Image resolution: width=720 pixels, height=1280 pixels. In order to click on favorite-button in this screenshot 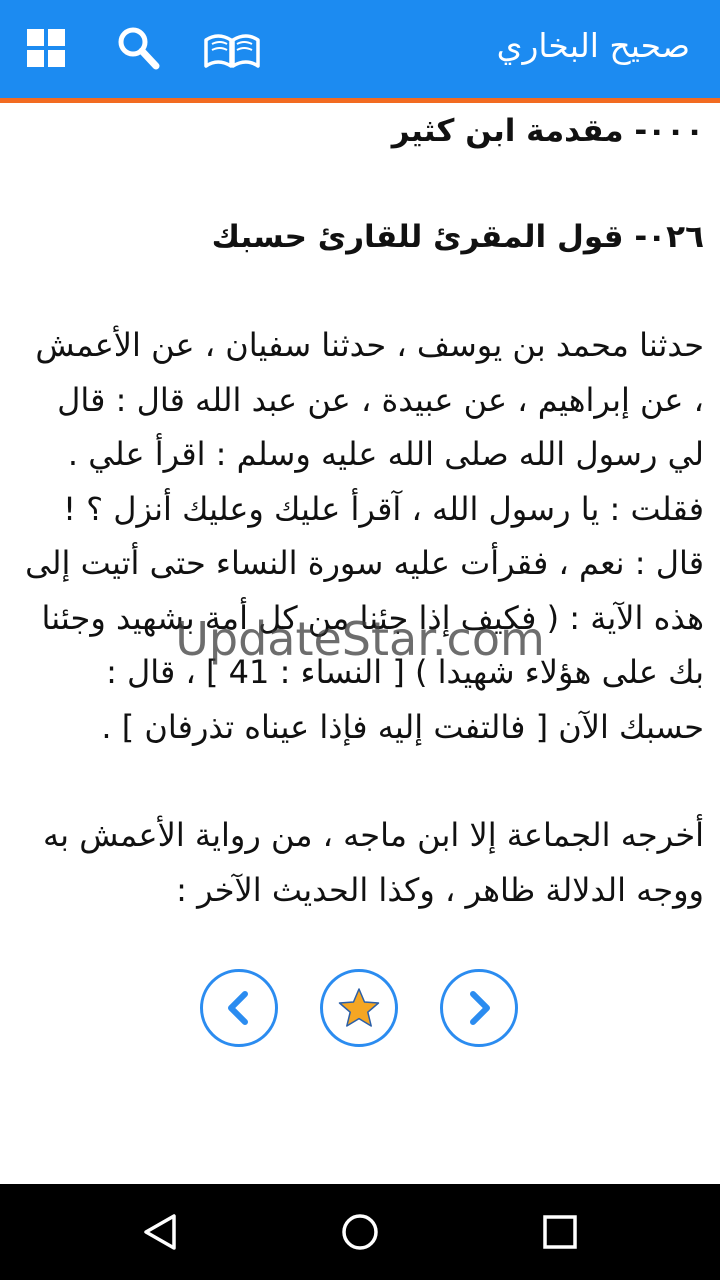, I will do `click(359, 1008)`.